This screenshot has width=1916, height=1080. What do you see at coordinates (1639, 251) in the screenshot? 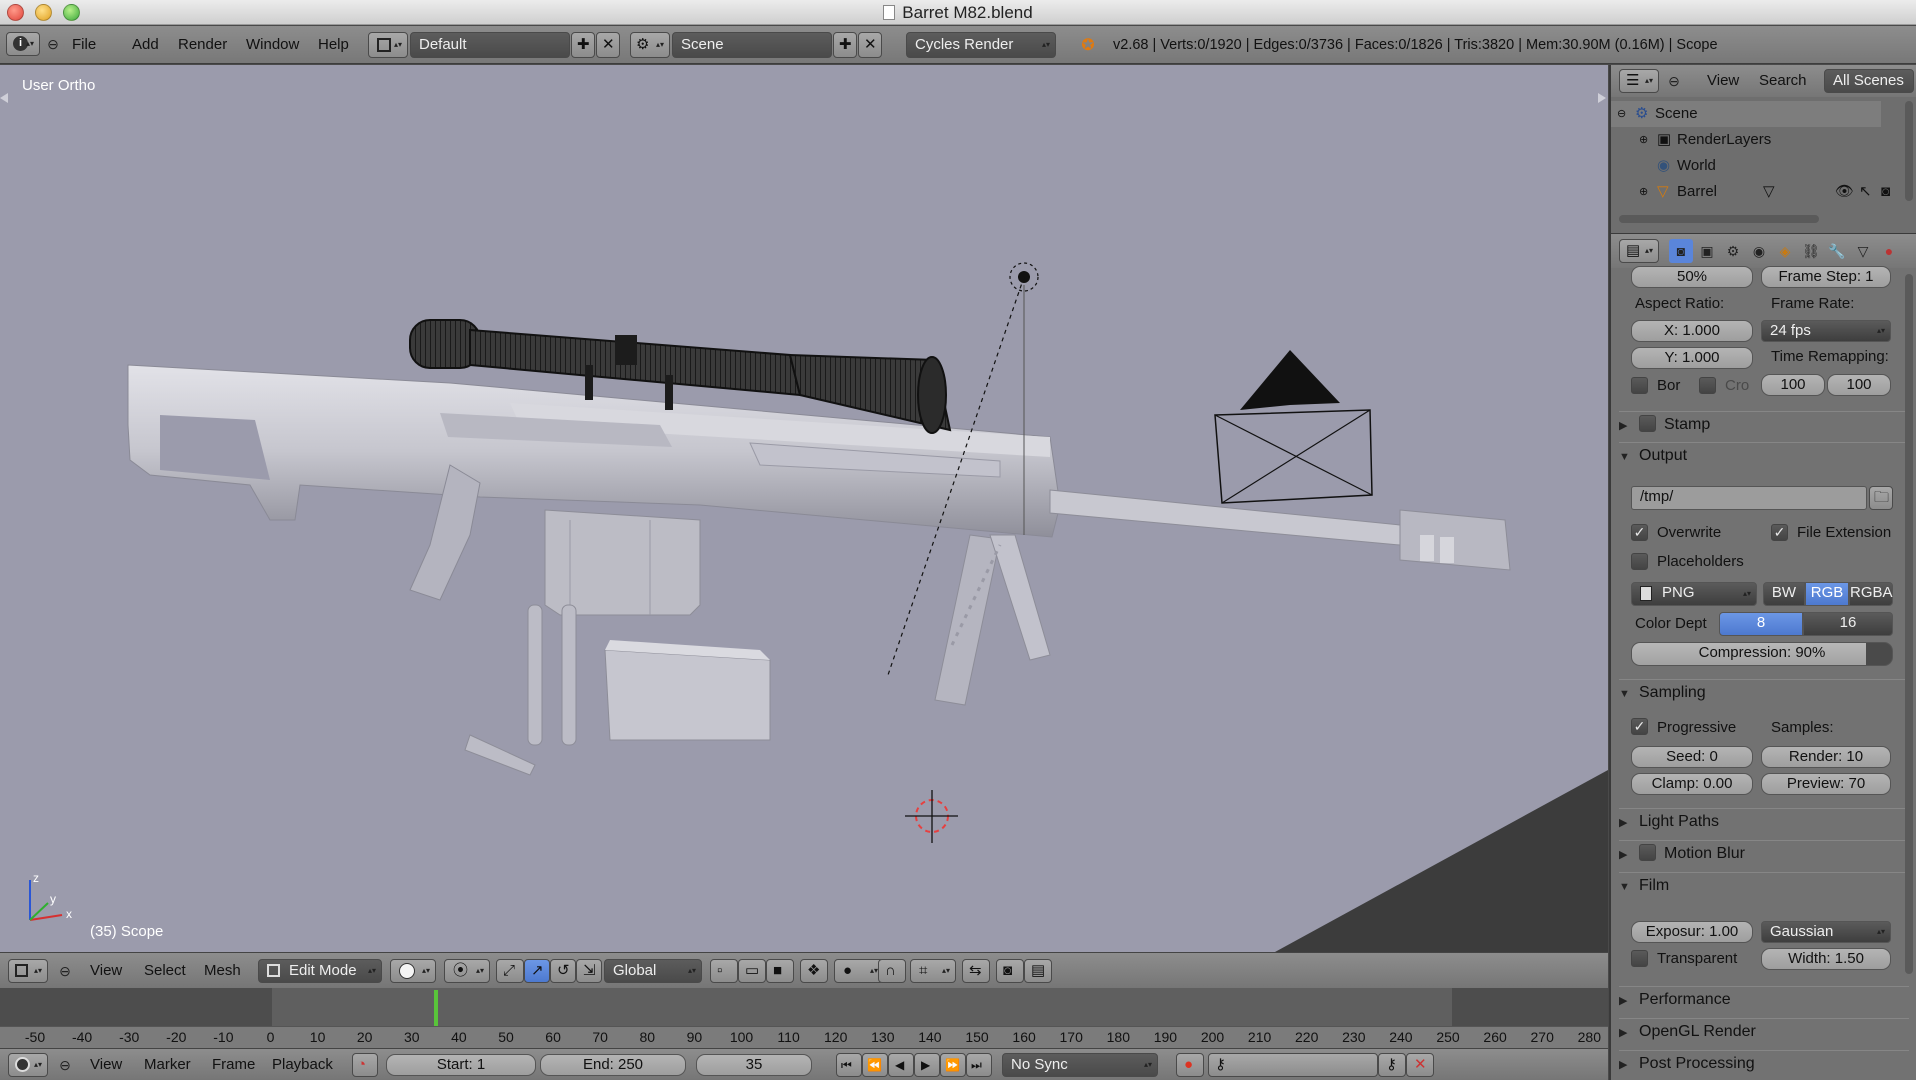
I see `editor-type-button: ▤` at bounding box center [1639, 251].